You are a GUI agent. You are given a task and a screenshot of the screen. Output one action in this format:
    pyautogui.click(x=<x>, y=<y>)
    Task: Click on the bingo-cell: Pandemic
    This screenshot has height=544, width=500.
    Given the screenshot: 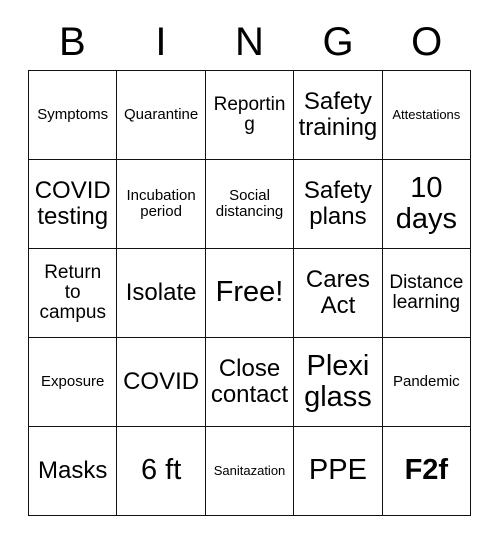 What is the action you would take?
    pyautogui.click(x=427, y=382)
    